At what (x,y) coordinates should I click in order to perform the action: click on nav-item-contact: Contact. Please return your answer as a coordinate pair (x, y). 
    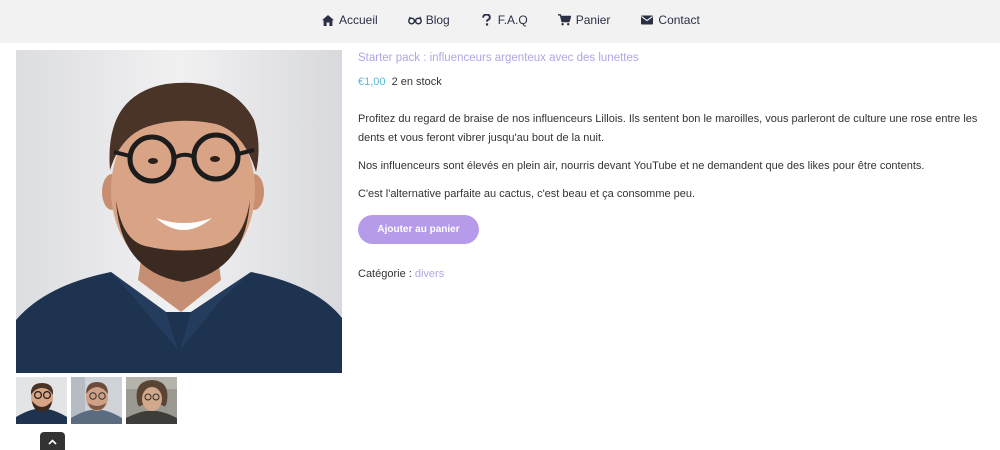
    Looking at the image, I should click on (670, 20).